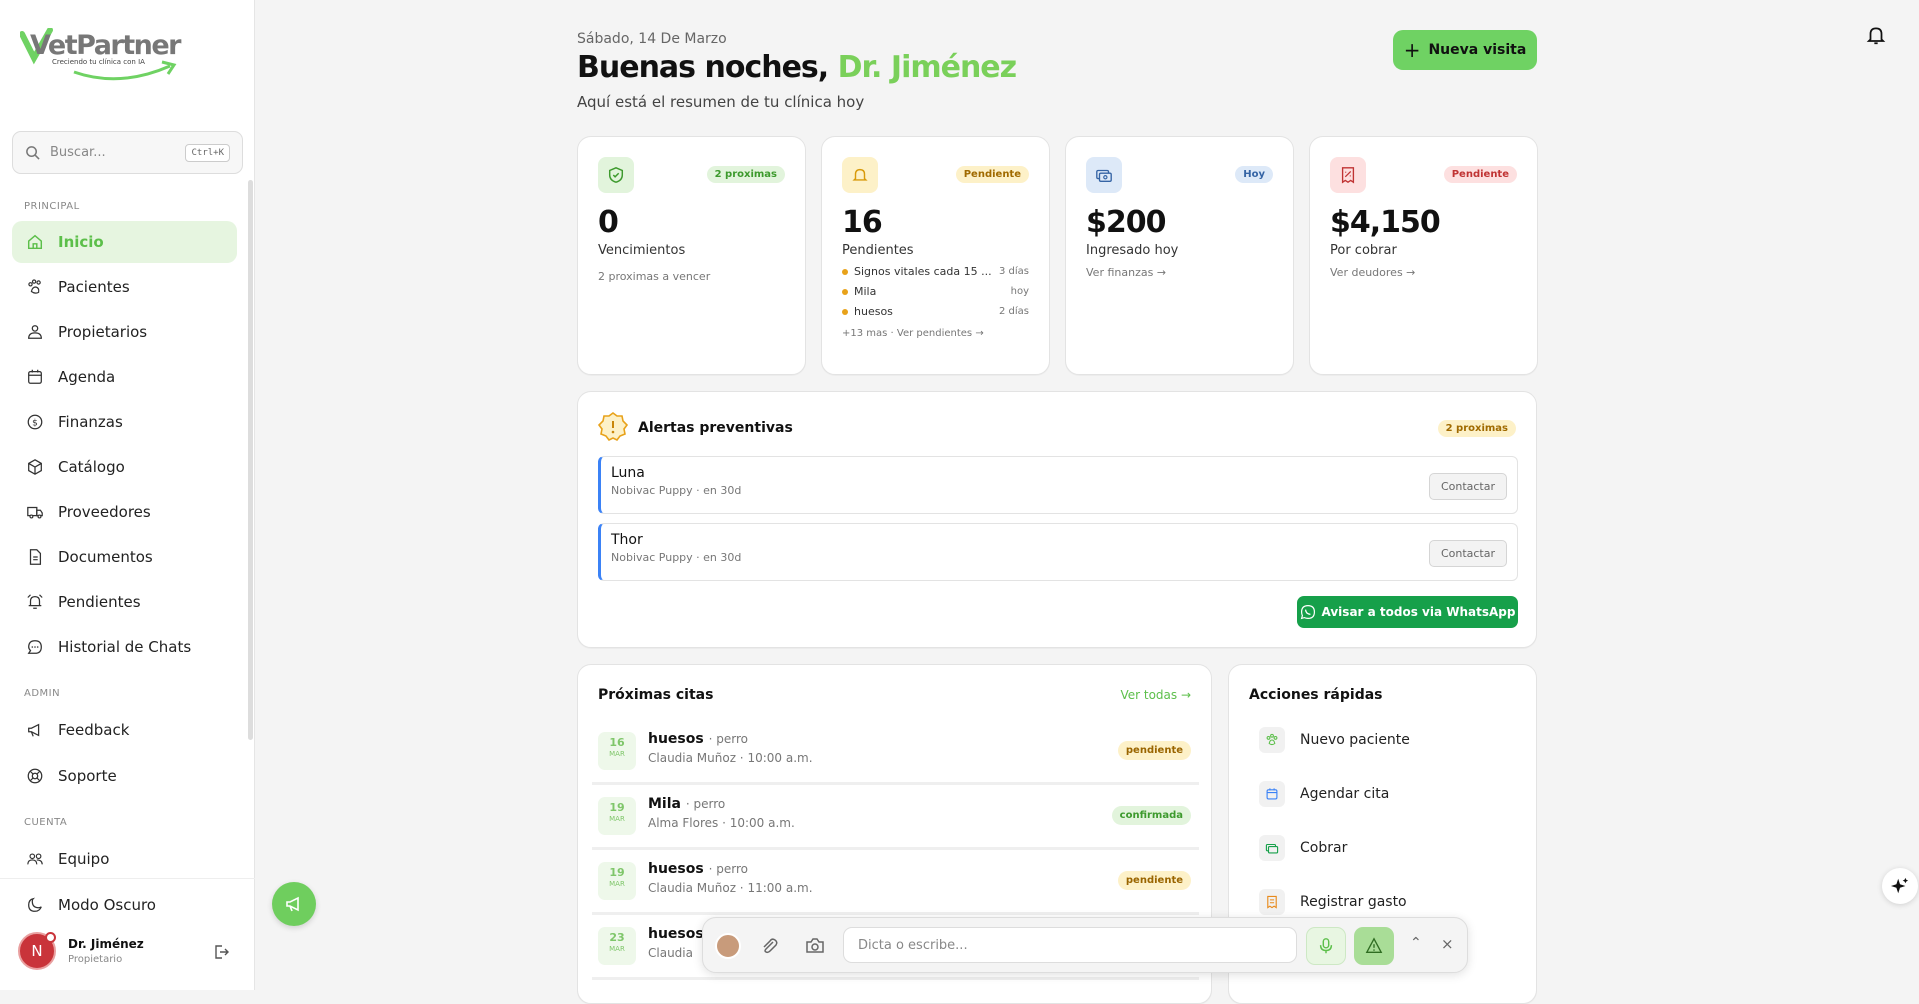 This screenshot has height=1004, width=1919. I want to click on status-badge: Hoy, so click(1254, 174).